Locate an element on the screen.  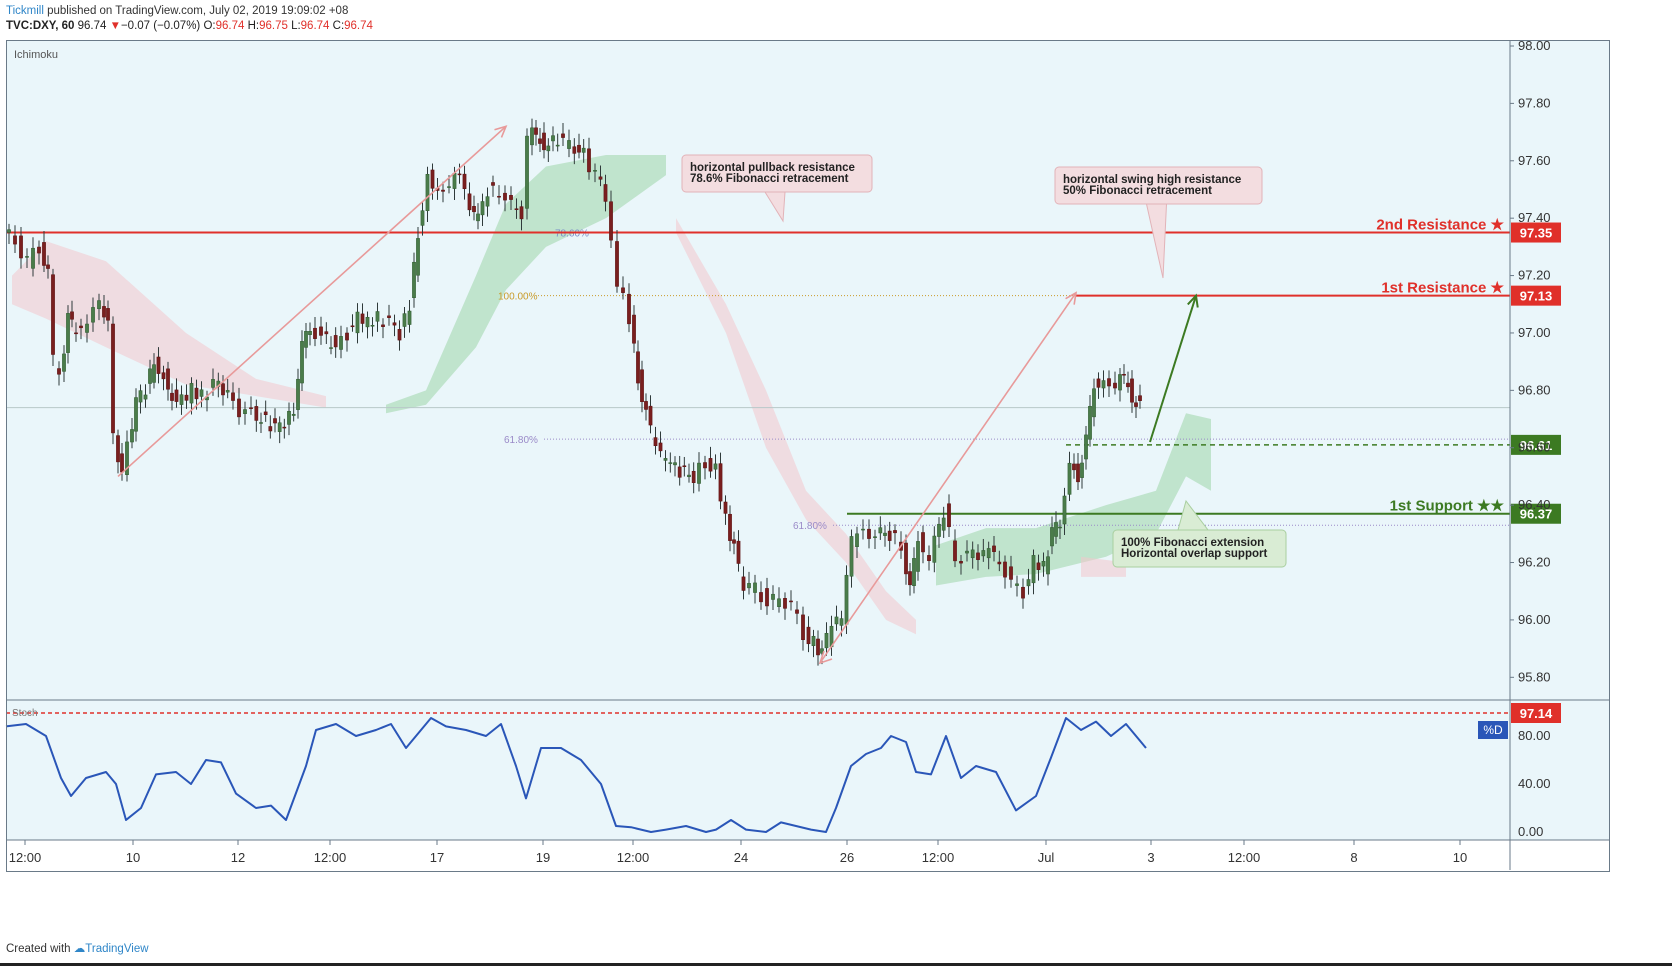
tradingview-logo: ☁TradingView is located at coordinates (111, 949).